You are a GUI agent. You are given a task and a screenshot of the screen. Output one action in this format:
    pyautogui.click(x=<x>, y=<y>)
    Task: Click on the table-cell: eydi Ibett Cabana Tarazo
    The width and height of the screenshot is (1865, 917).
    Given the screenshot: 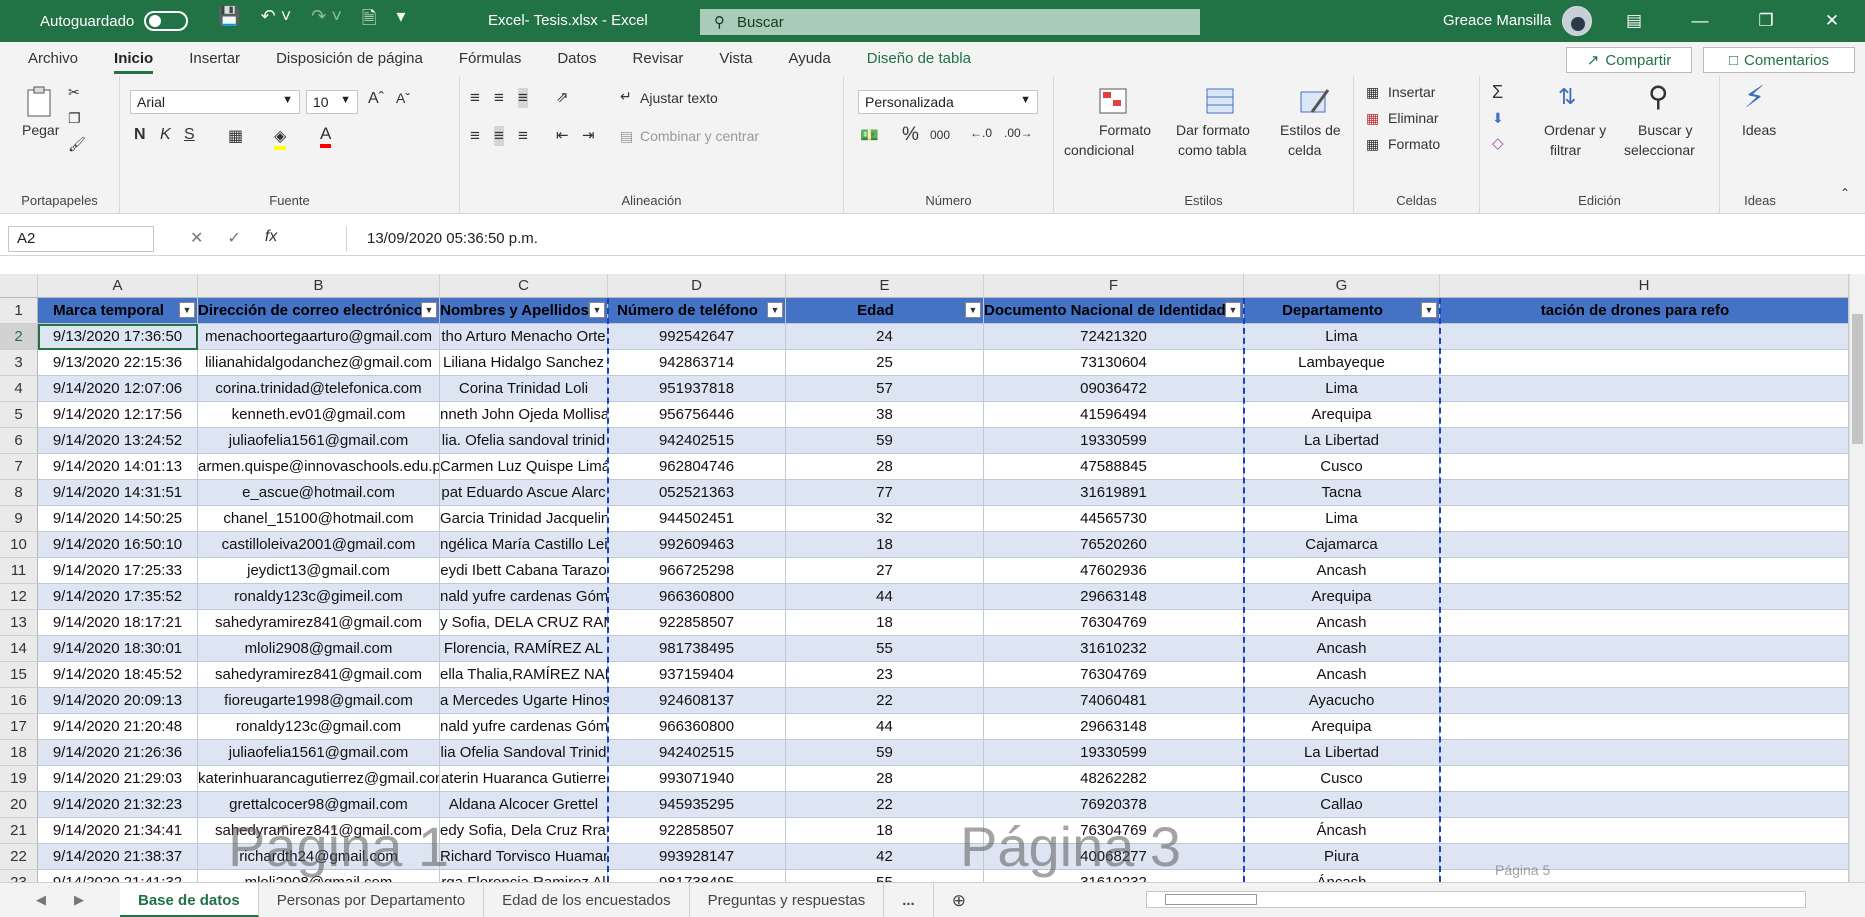 What is the action you would take?
    pyautogui.click(x=524, y=571)
    